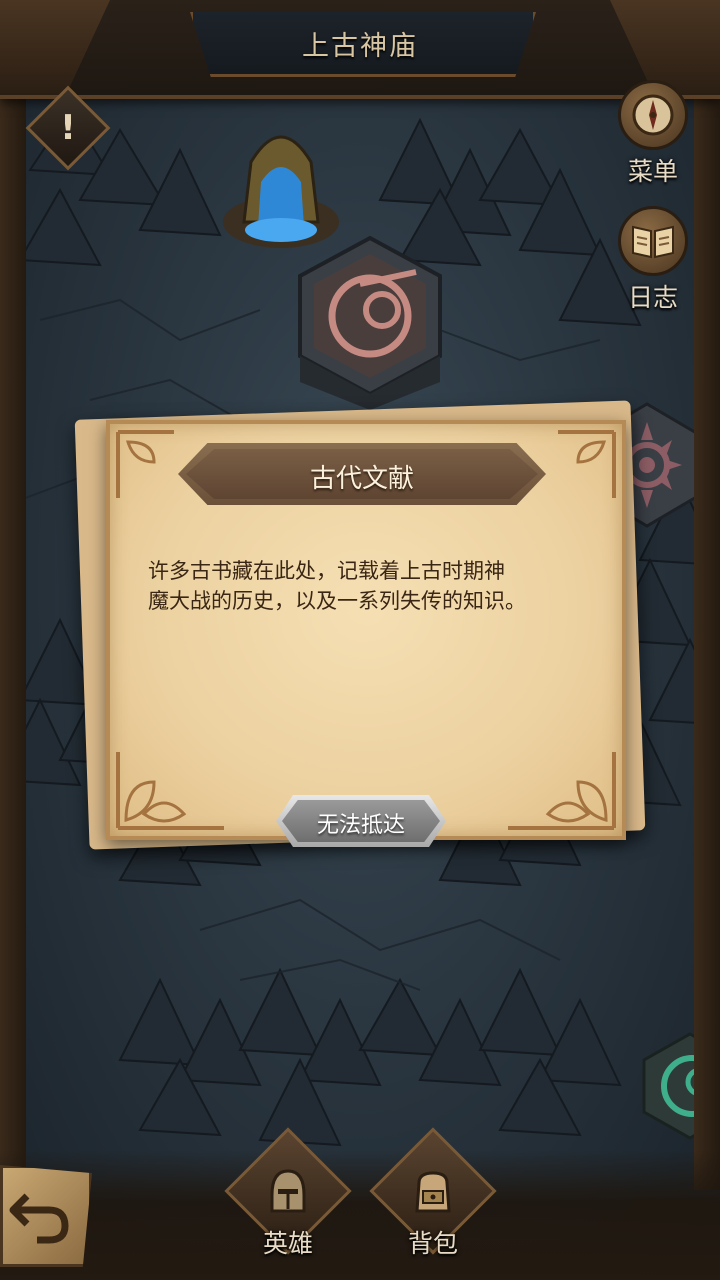  What do you see at coordinates (653, 115) in the screenshot?
I see `compass-icon` at bounding box center [653, 115].